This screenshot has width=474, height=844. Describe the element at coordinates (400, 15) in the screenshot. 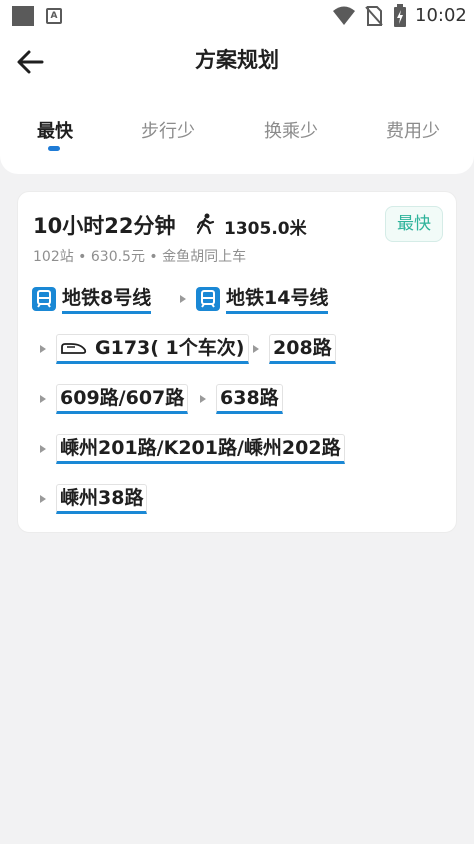

I see `battery-icon` at that location.